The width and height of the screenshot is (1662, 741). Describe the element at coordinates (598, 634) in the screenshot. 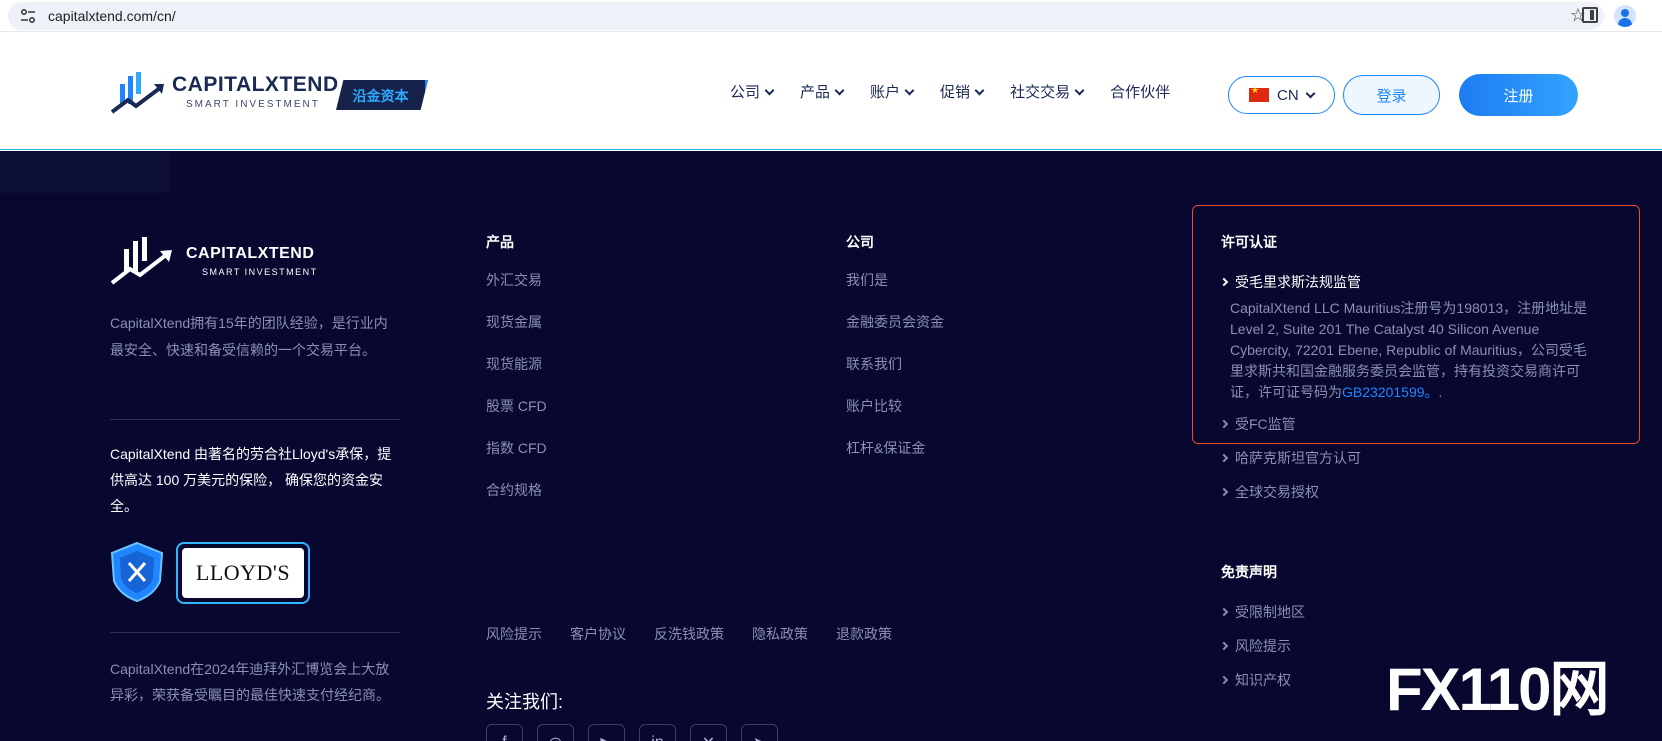

I see `legal-link-client-agreement: 客户协议` at that location.